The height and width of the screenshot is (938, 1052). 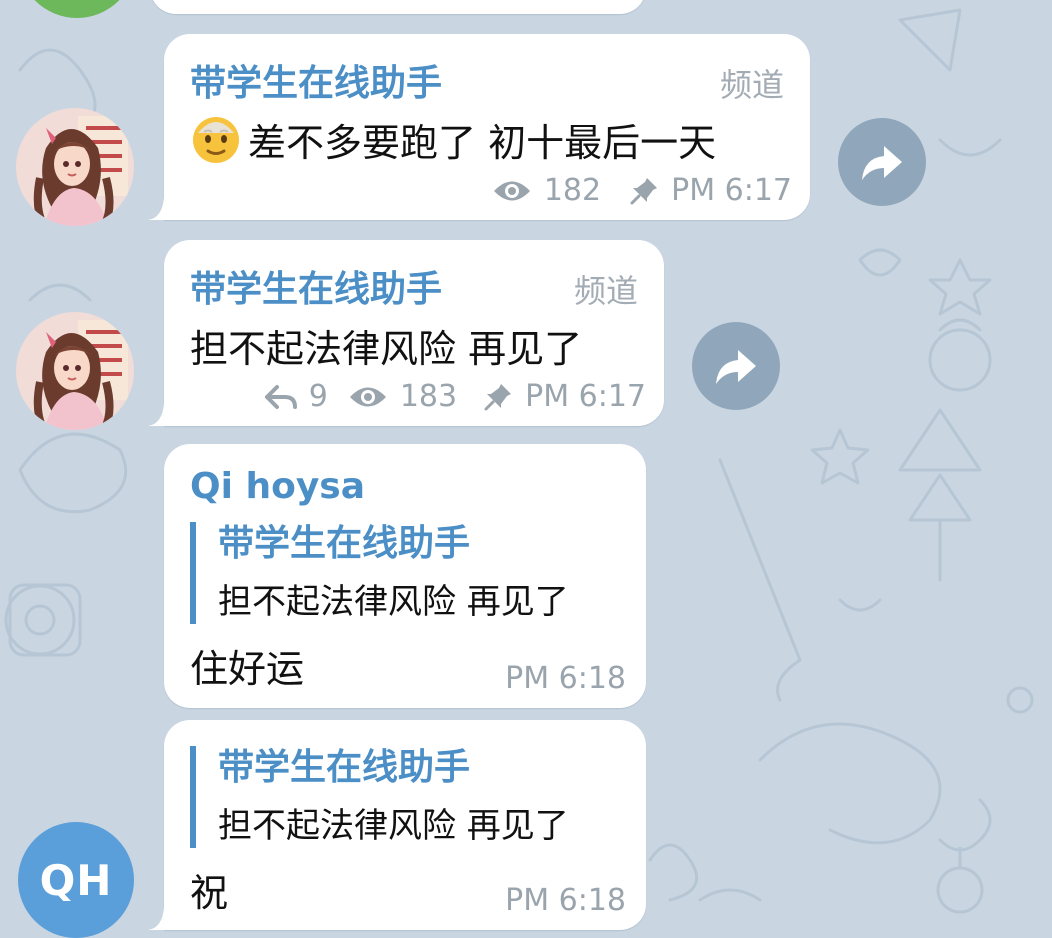 I want to click on message-meta: 9 183 PM 6:17, so click(x=454, y=396).